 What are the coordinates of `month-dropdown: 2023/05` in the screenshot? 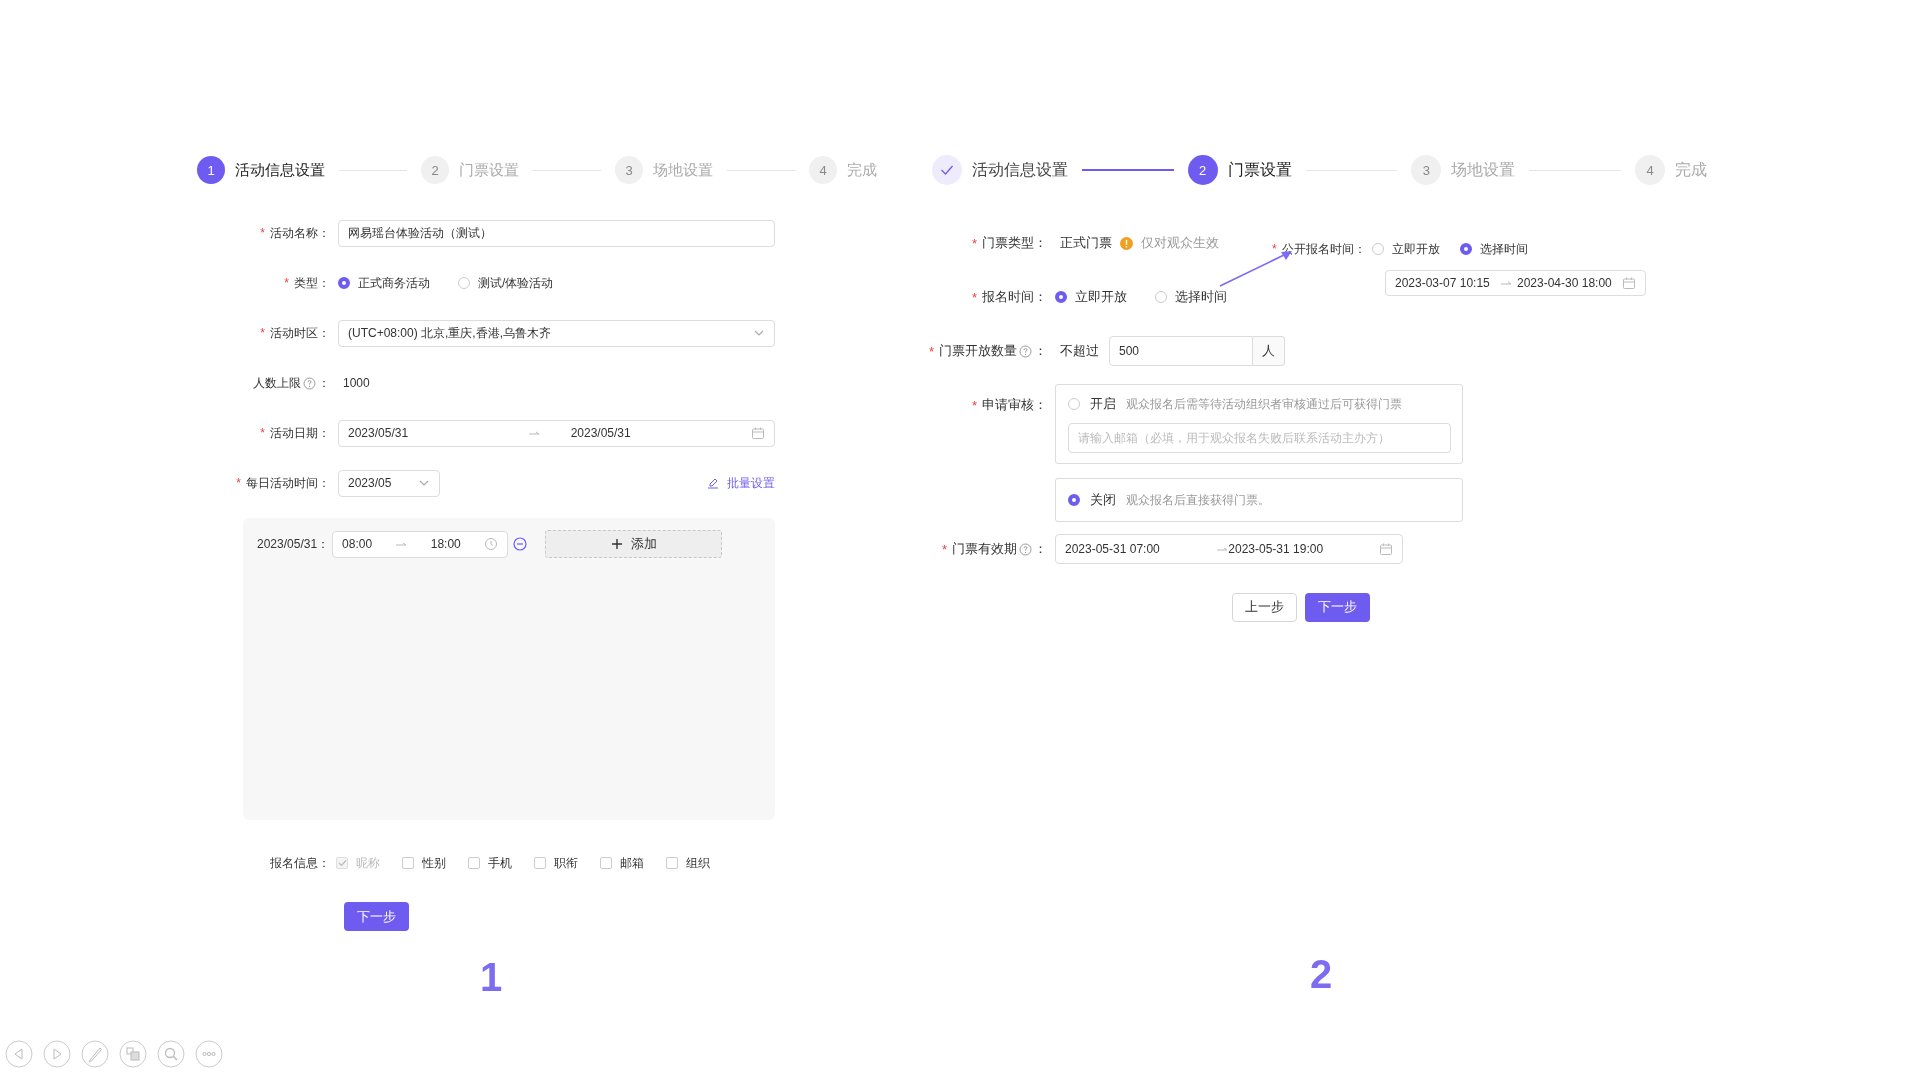 It's located at (389, 483).